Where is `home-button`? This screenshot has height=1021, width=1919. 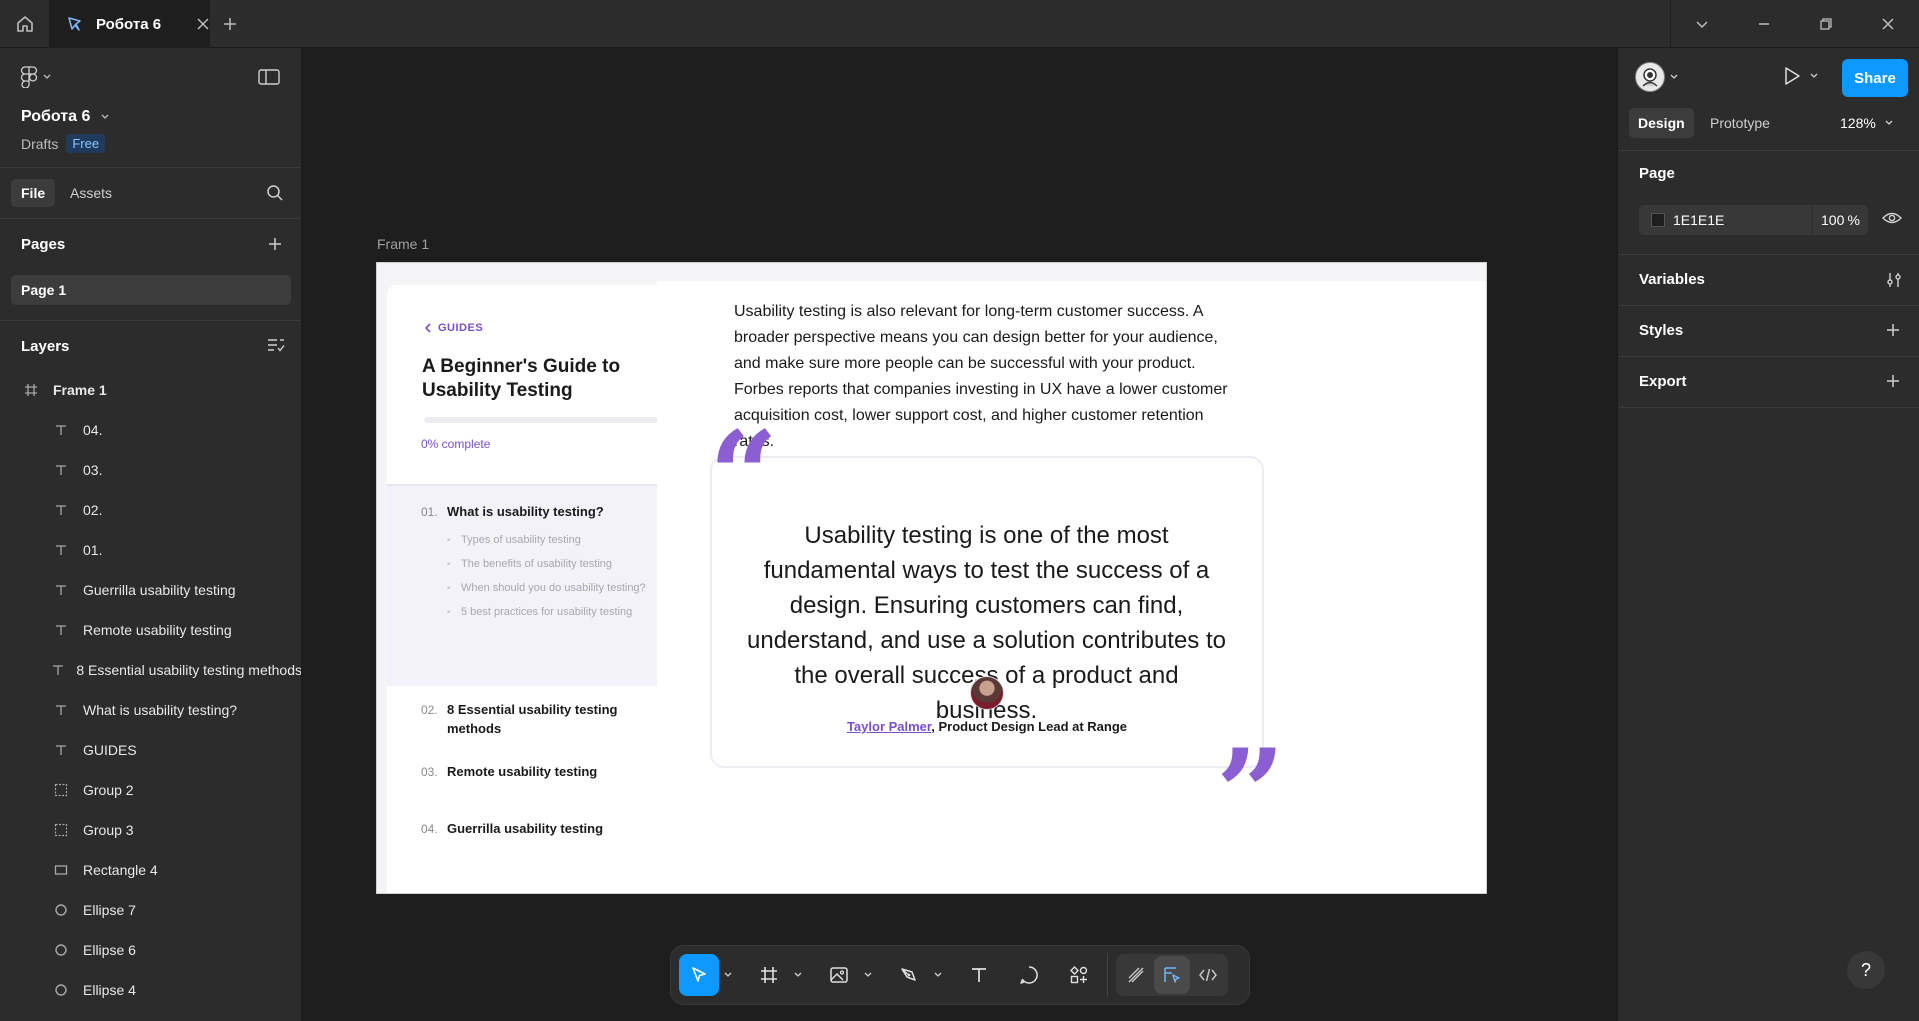 home-button is located at coordinates (25, 24).